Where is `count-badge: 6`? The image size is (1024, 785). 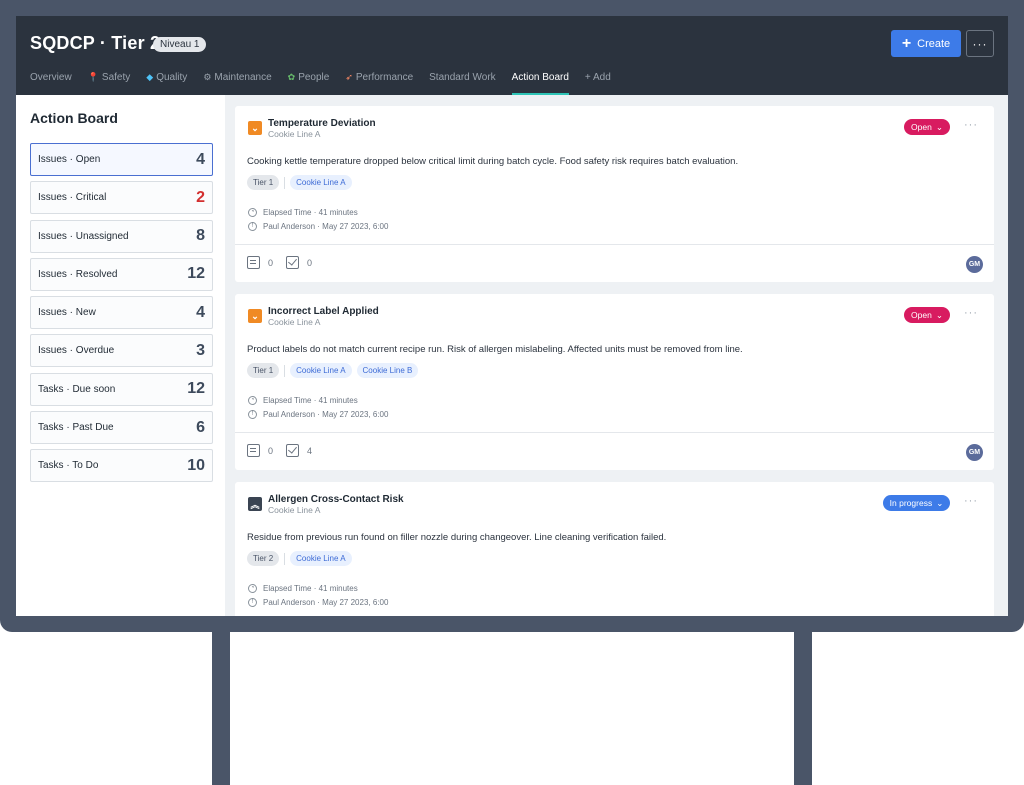
count-badge: 6 is located at coordinates (200, 427).